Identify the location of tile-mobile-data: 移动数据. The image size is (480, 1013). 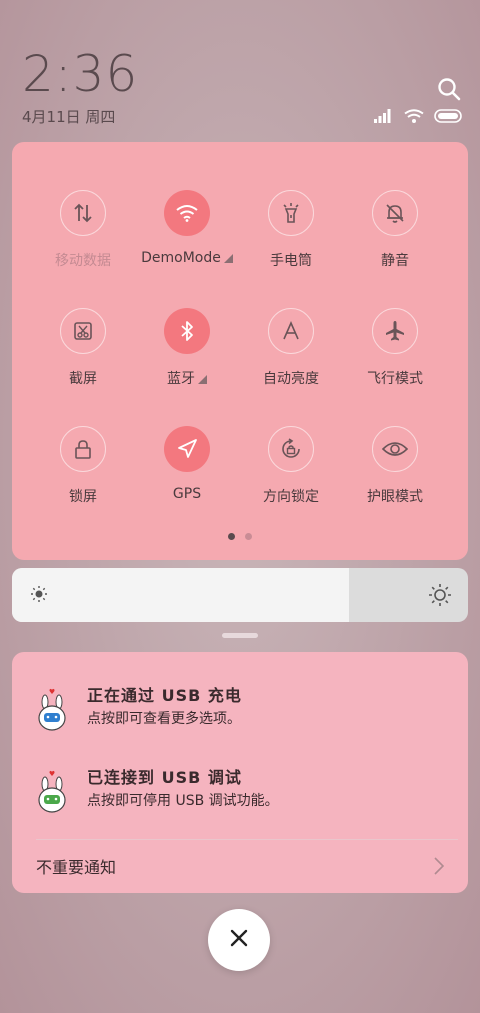
(83, 230).